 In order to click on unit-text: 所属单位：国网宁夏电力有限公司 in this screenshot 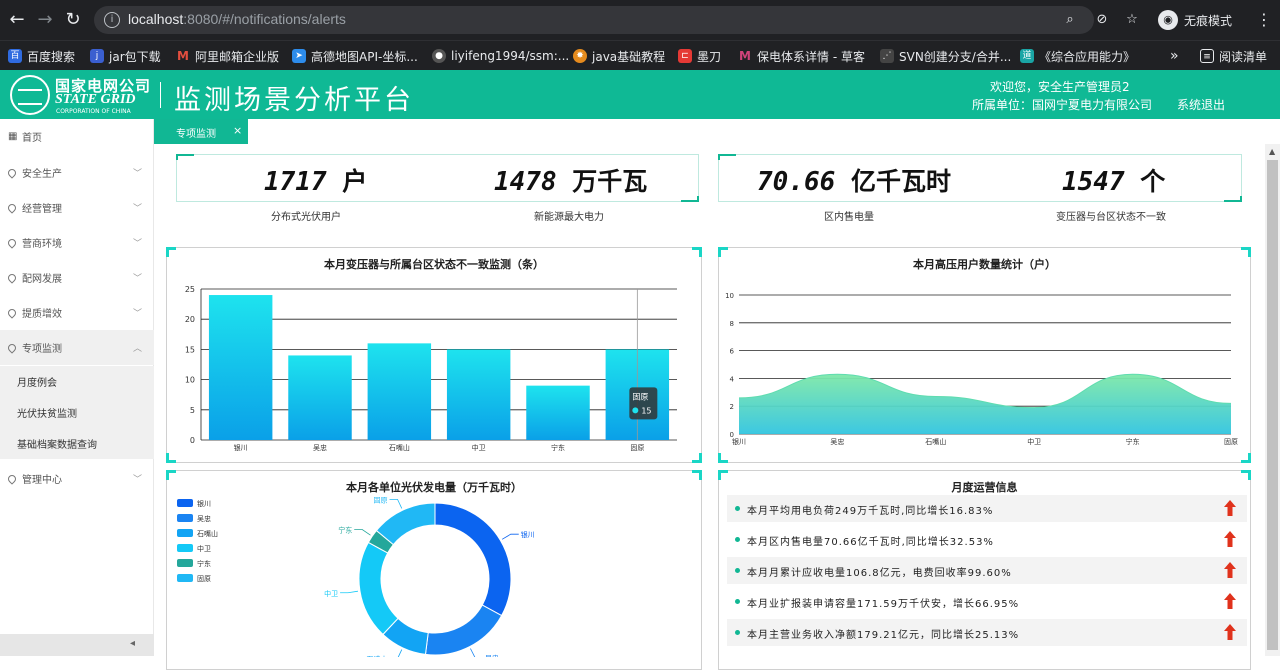, I will do `click(1062, 105)`.